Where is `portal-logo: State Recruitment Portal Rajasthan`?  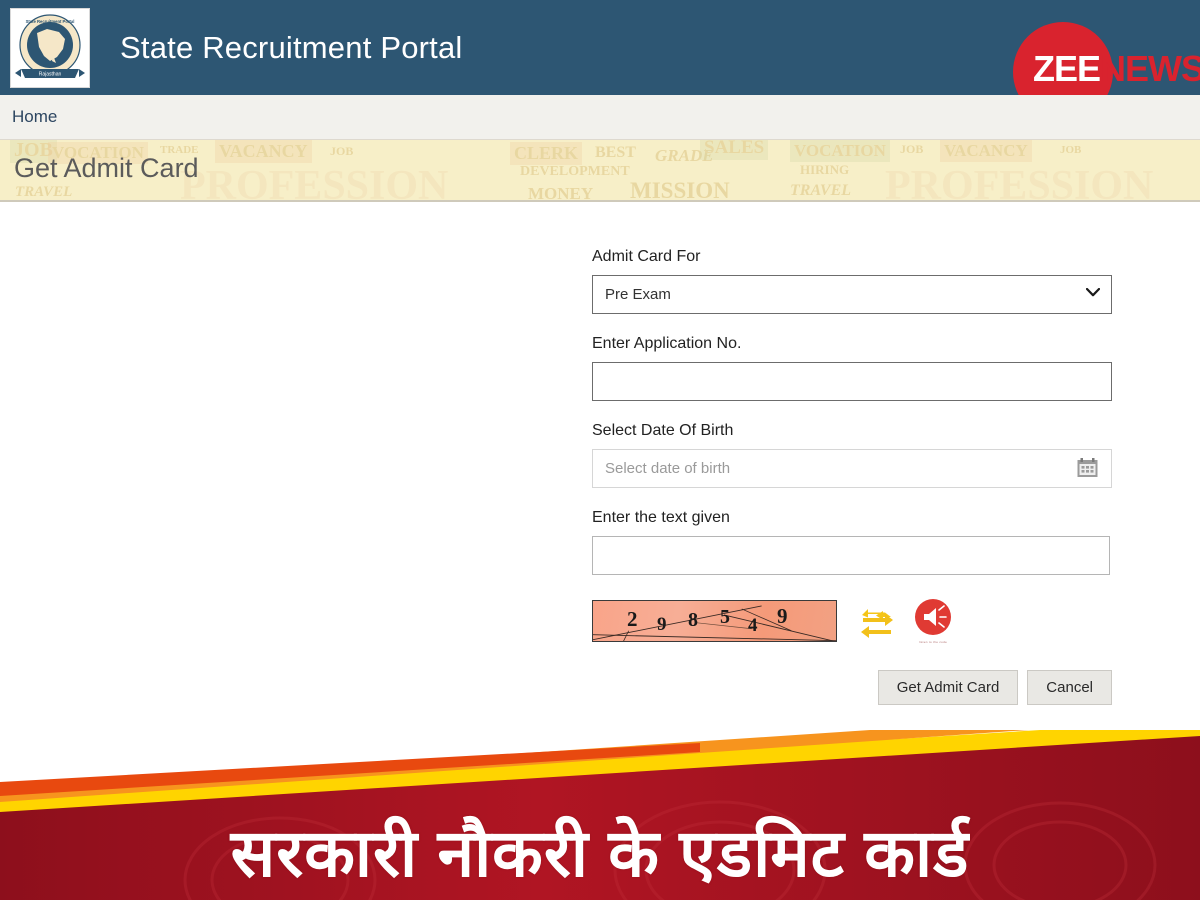
portal-logo: State Recruitment Portal Rajasthan is located at coordinates (50, 47).